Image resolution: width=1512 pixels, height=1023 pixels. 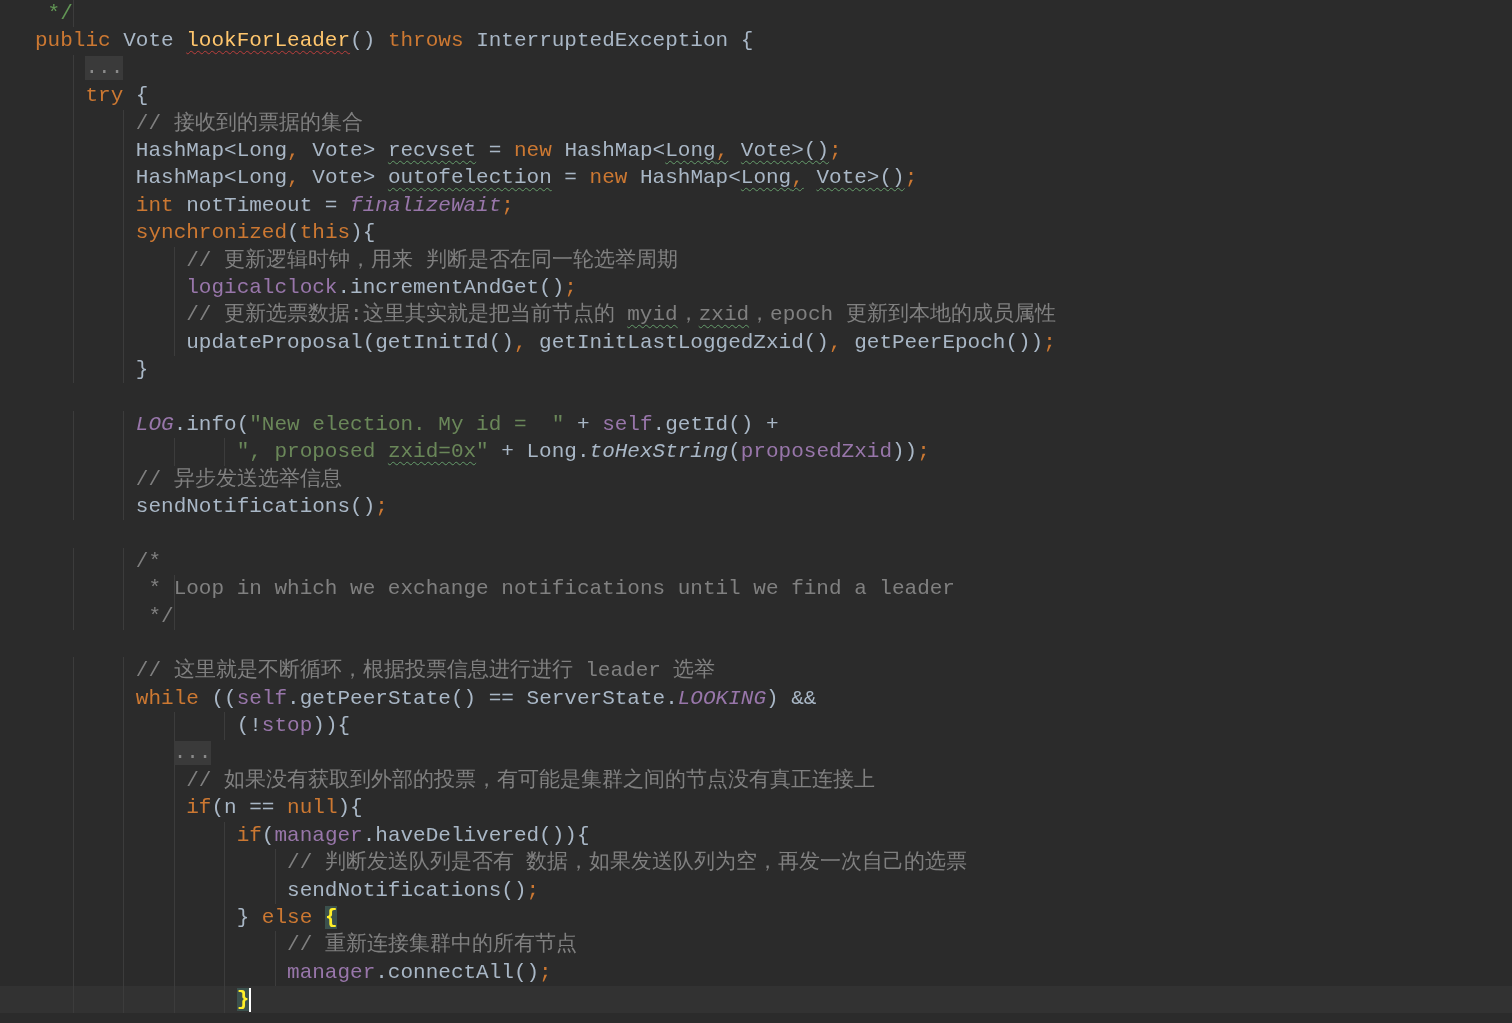 I want to click on code-line: // 异步发送选举信息, so click(x=238, y=479).